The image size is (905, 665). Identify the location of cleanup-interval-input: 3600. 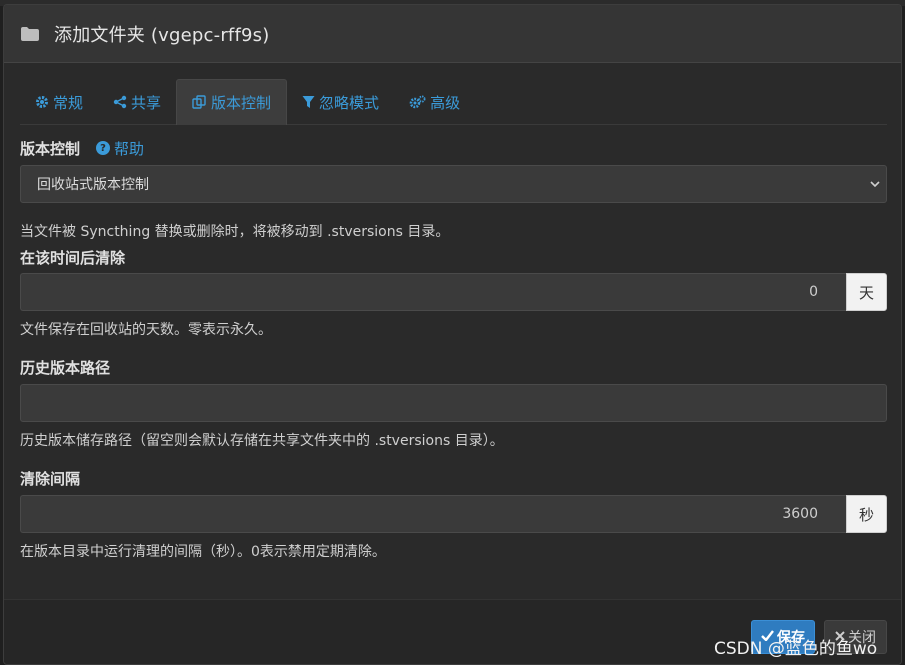
(433, 514).